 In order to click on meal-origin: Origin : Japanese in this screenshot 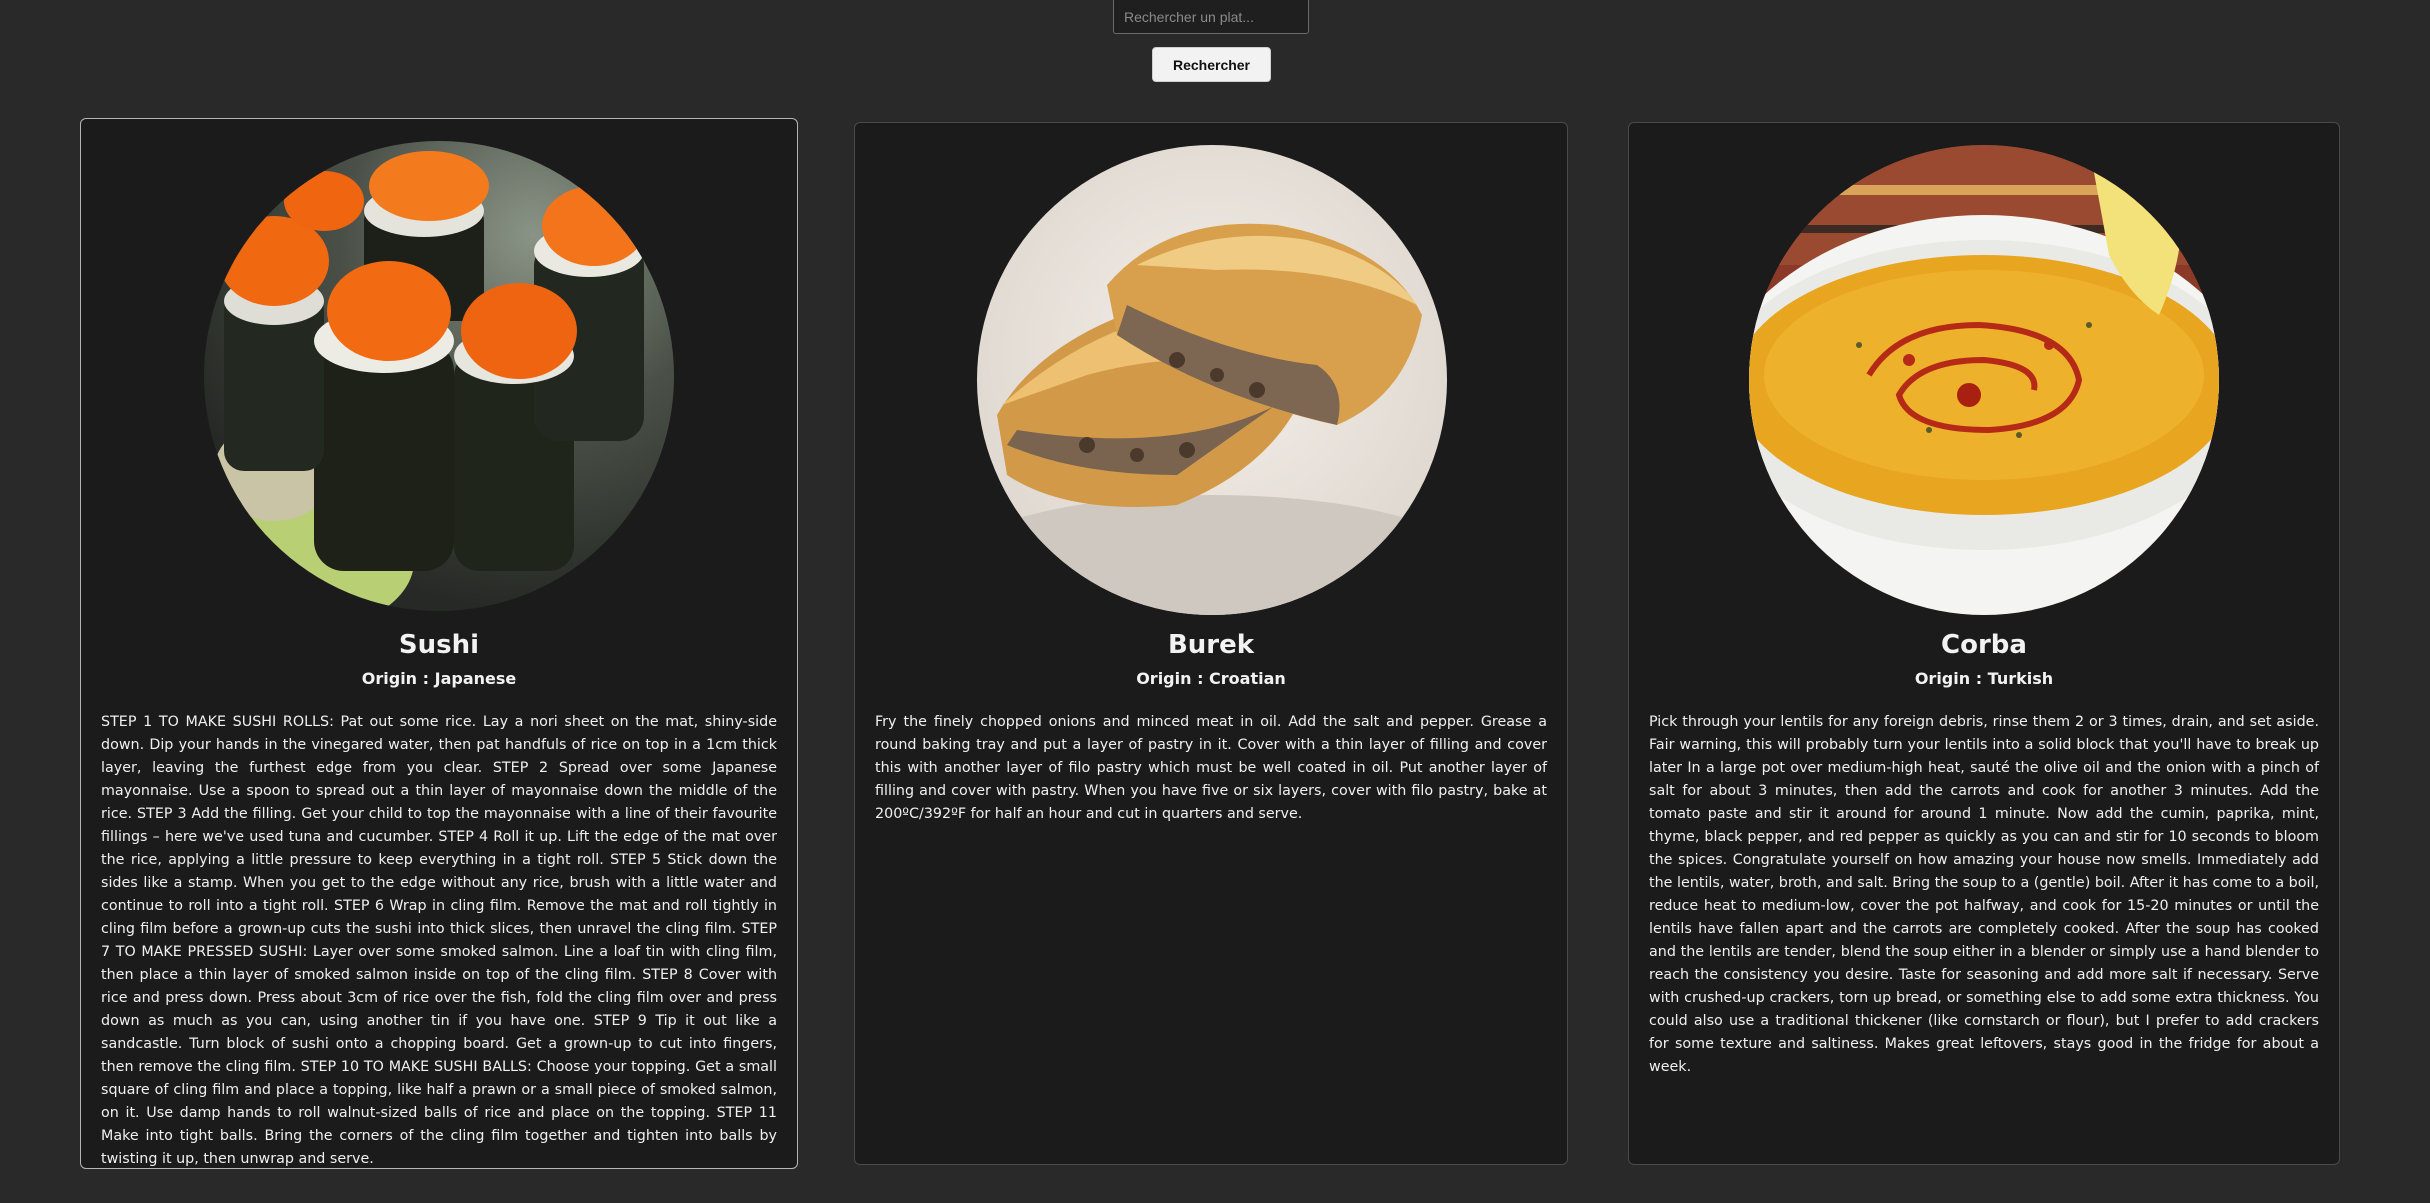, I will do `click(439, 678)`.